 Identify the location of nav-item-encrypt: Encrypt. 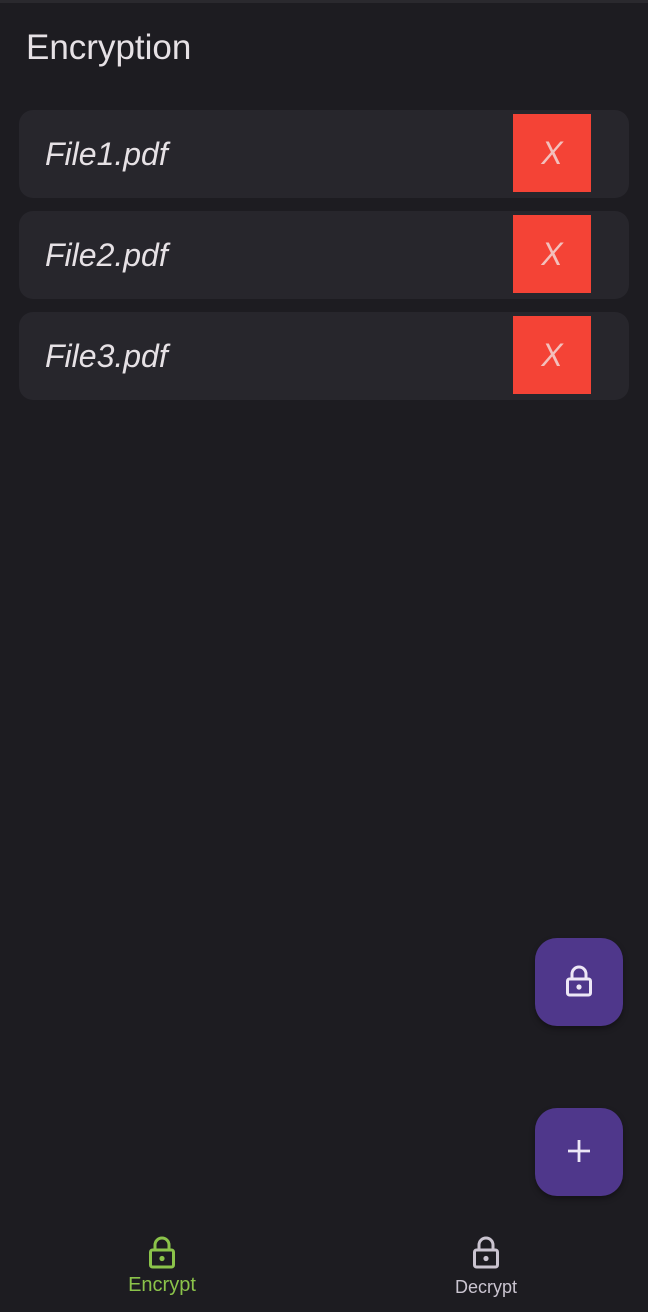
(162, 1267).